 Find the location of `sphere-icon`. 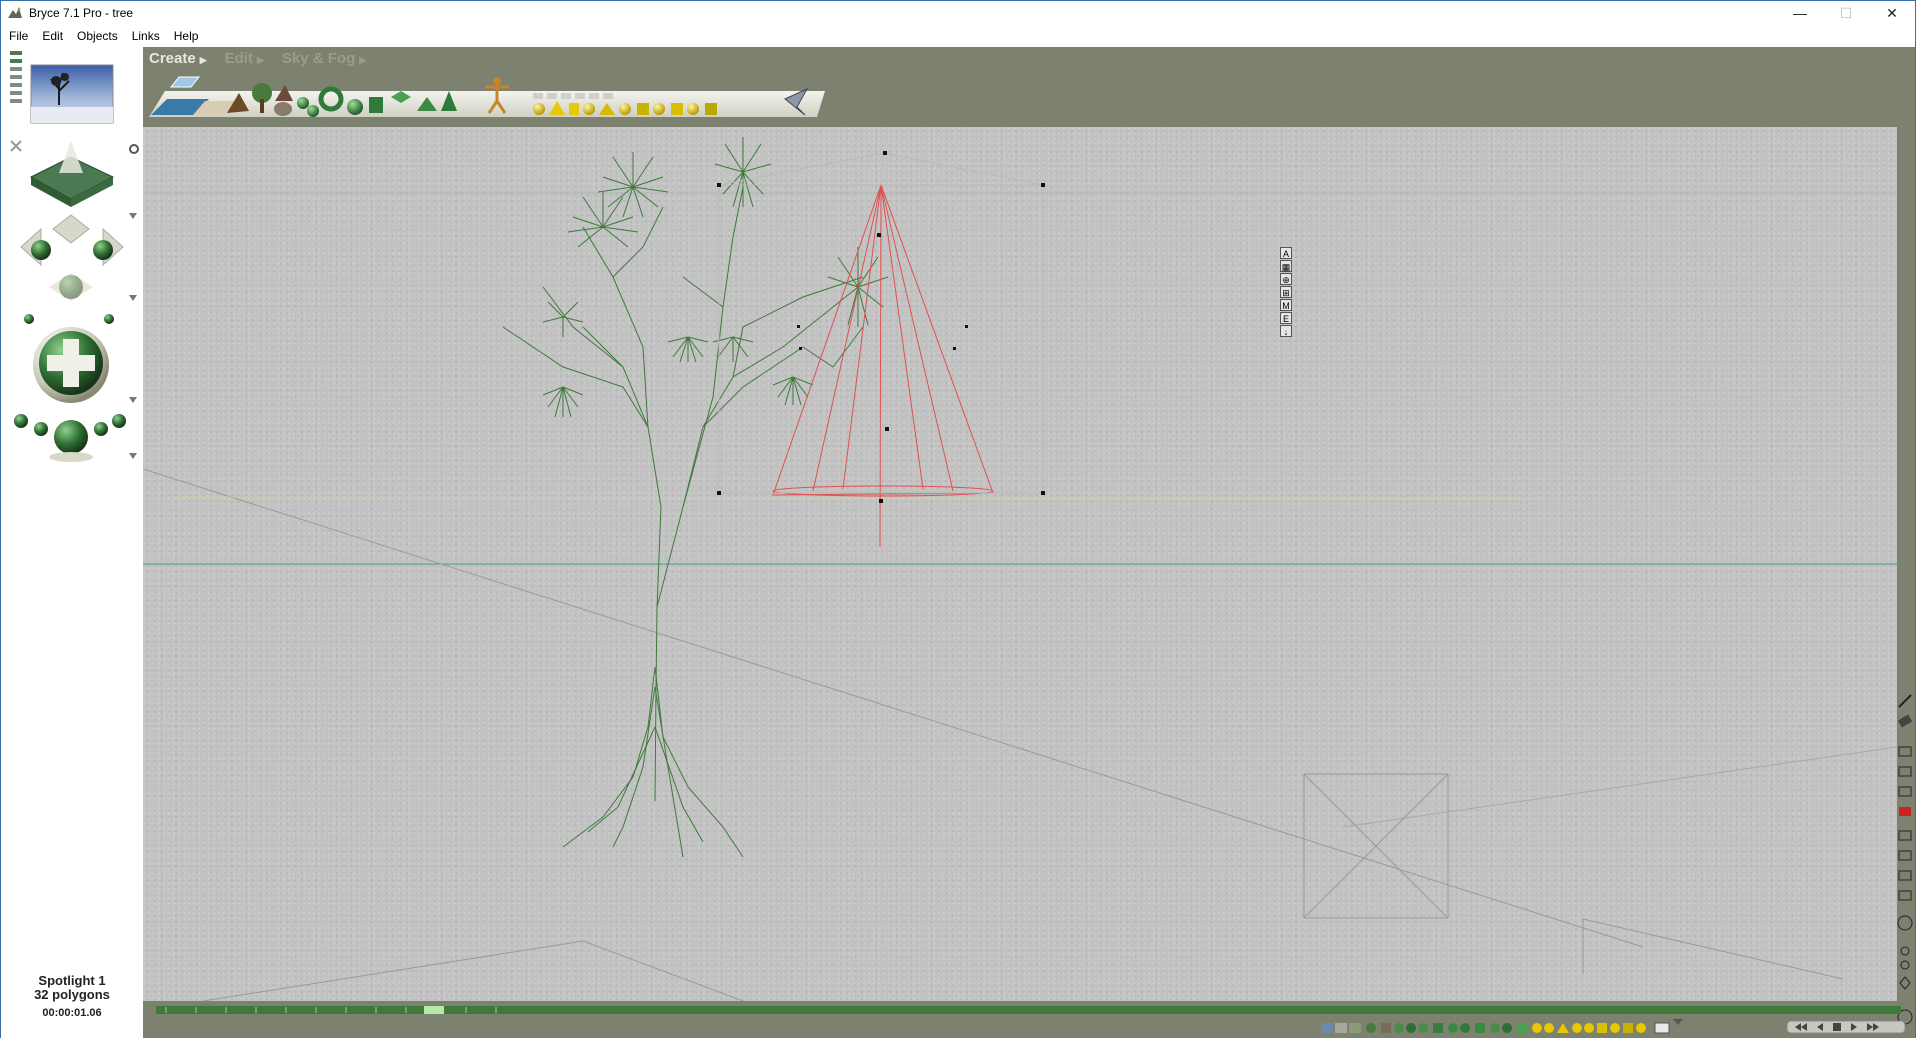

sphere-icon is located at coordinates (355, 107).